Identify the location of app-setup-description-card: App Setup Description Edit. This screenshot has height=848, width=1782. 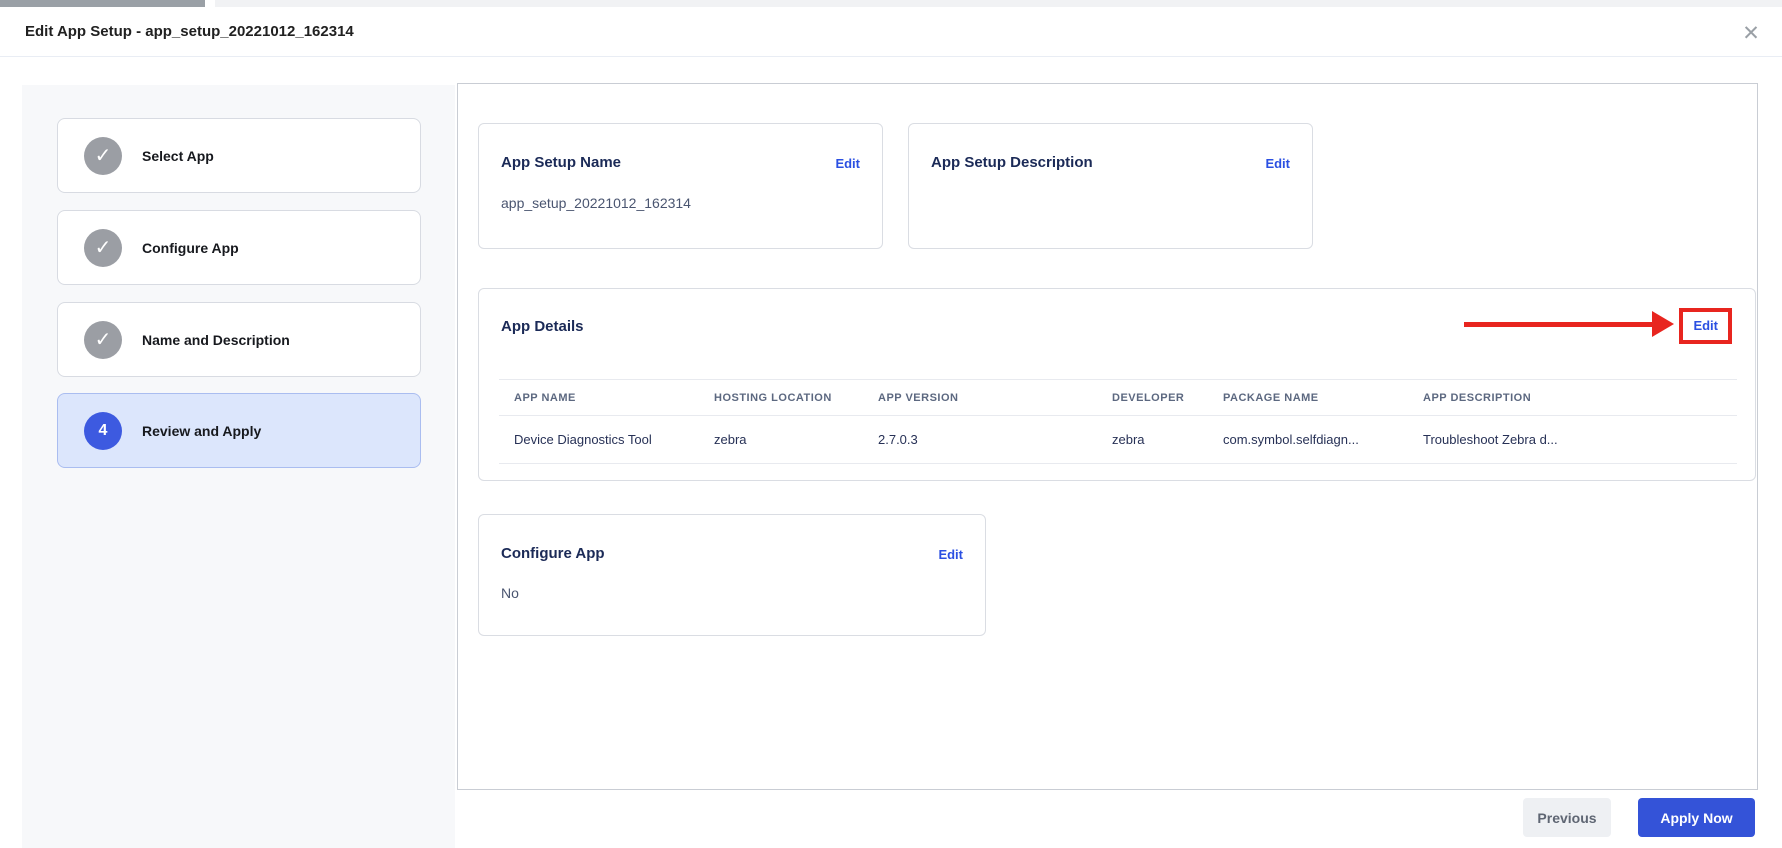
(1110, 186).